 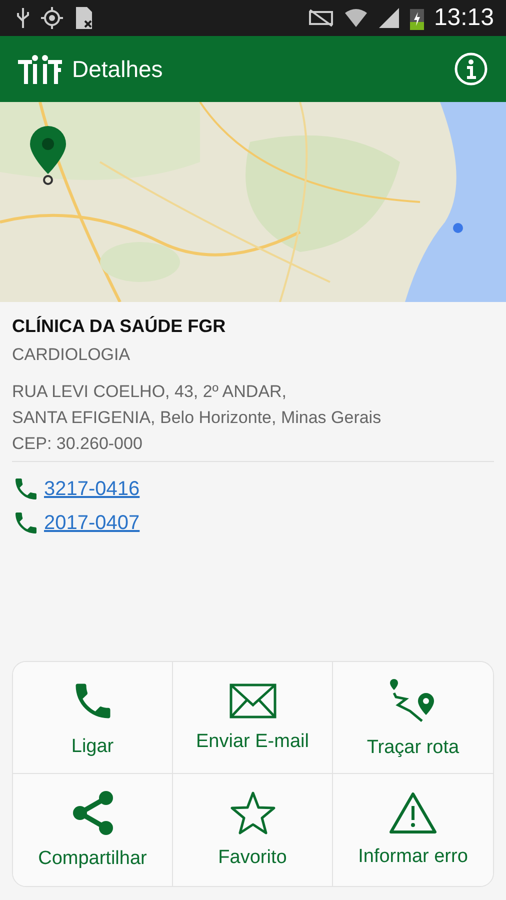 I want to click on clock-time: 13:13, so click(x=464, y=18).